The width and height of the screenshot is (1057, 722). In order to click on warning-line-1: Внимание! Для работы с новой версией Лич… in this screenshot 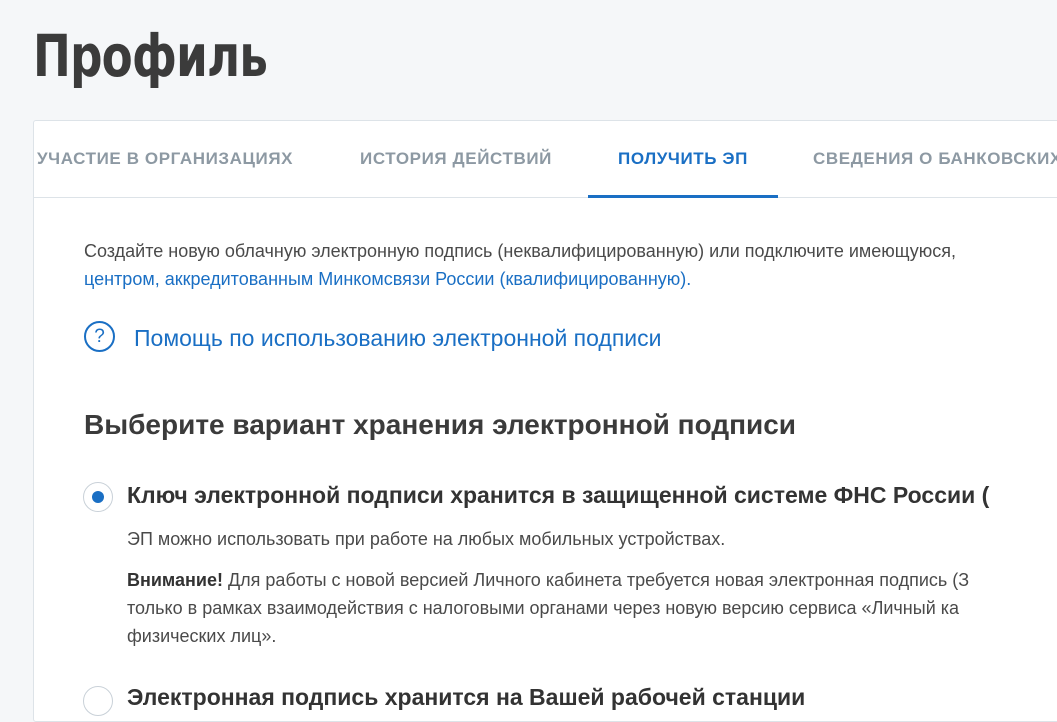, I will do `click(592, 580)`.